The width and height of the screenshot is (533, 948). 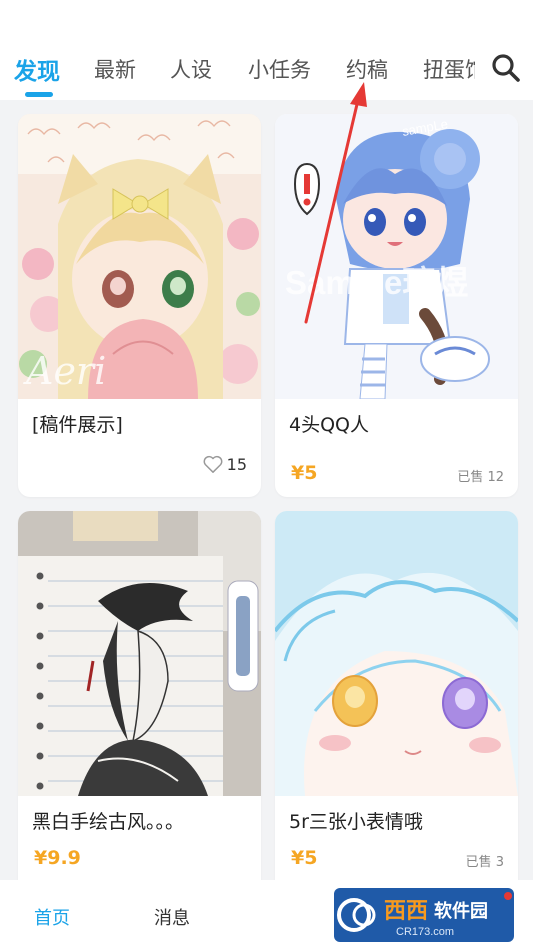 What do you see at coordinates (139, 256) in the screenshot?
I see `artwork-thumbnail: Aeri` at bounding box center [139, 256].